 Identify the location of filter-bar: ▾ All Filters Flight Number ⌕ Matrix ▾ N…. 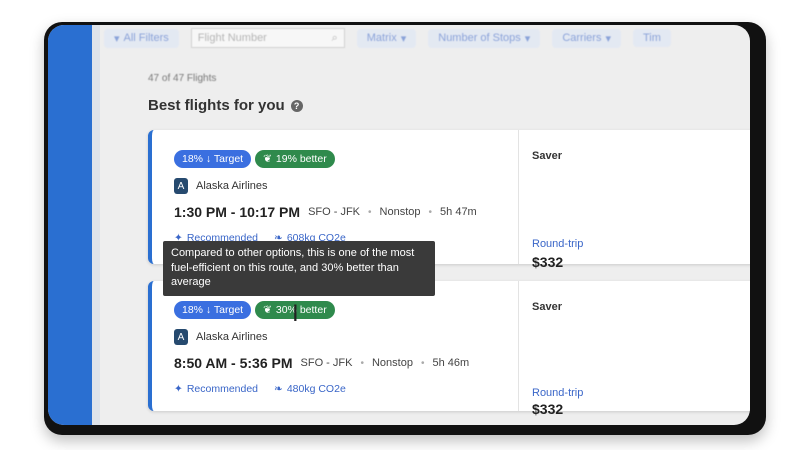
(427, 38).